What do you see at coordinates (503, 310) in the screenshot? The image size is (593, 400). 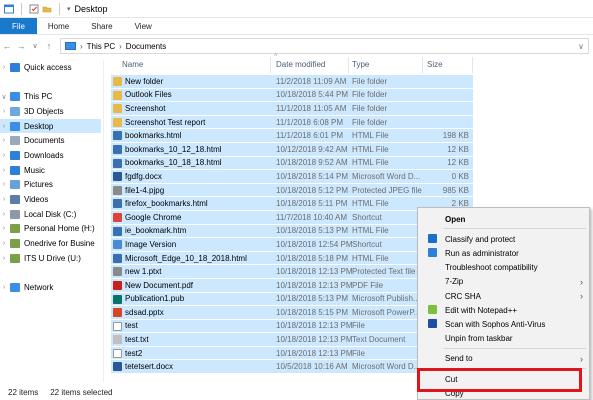 I see `menu-item-edit-with-notepad: Edit with Notepad++` at bounding box center [503, 310].